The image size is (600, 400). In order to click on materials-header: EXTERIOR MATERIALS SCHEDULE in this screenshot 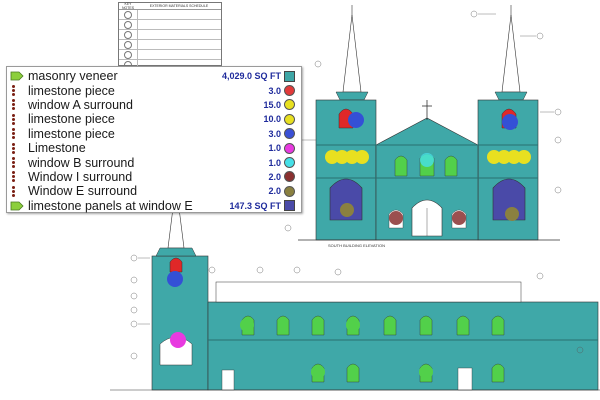, I will do `click(179, 6)`.